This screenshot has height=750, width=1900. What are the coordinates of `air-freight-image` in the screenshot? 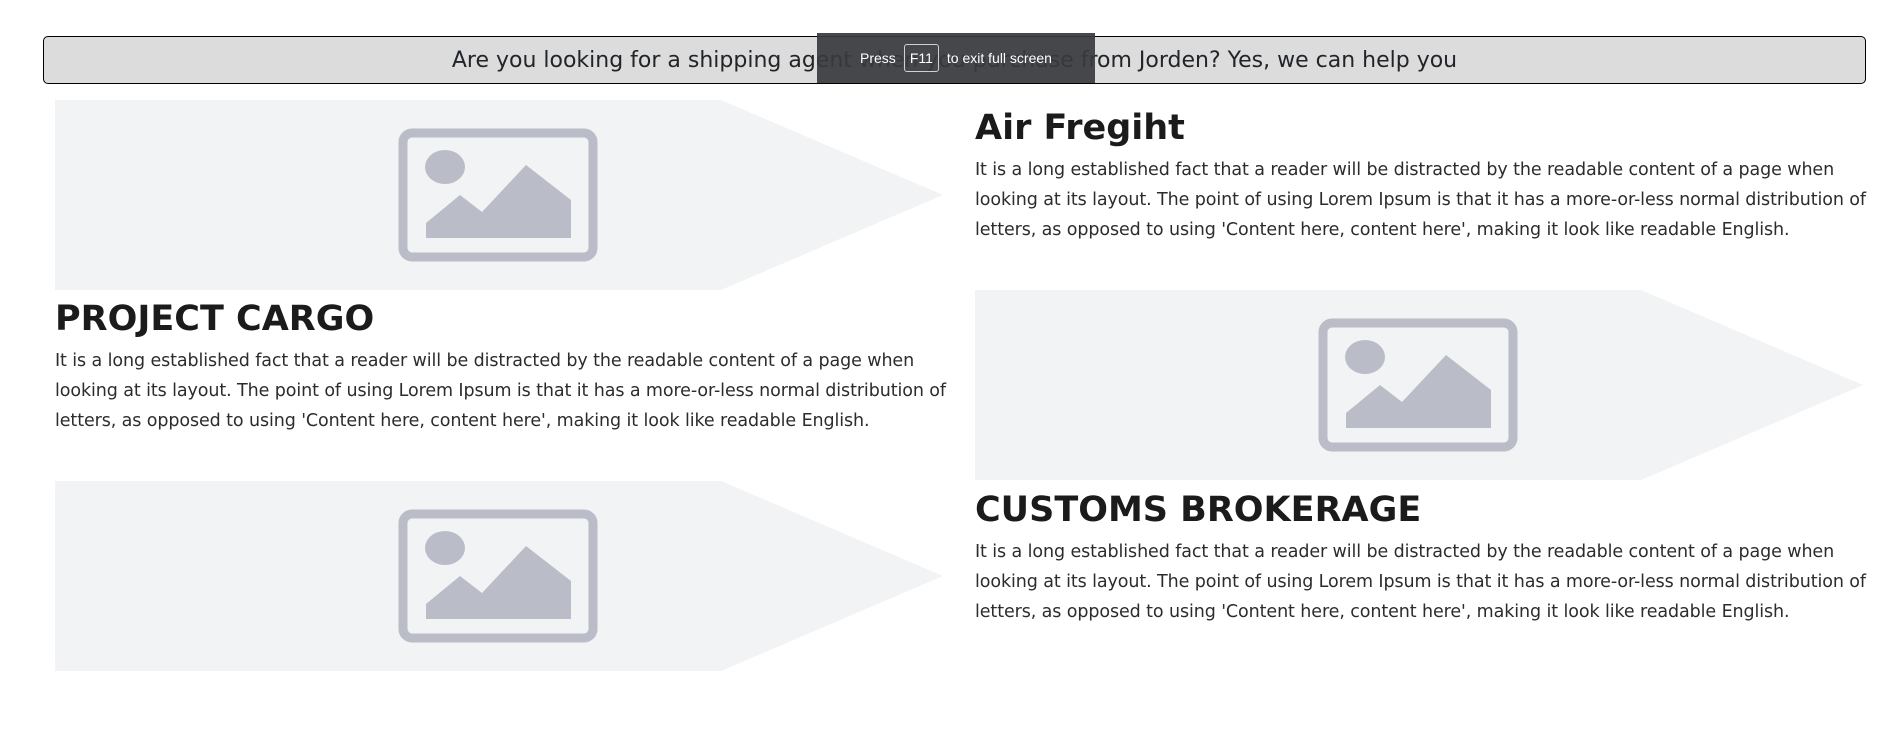 It's located at (1419, 385).